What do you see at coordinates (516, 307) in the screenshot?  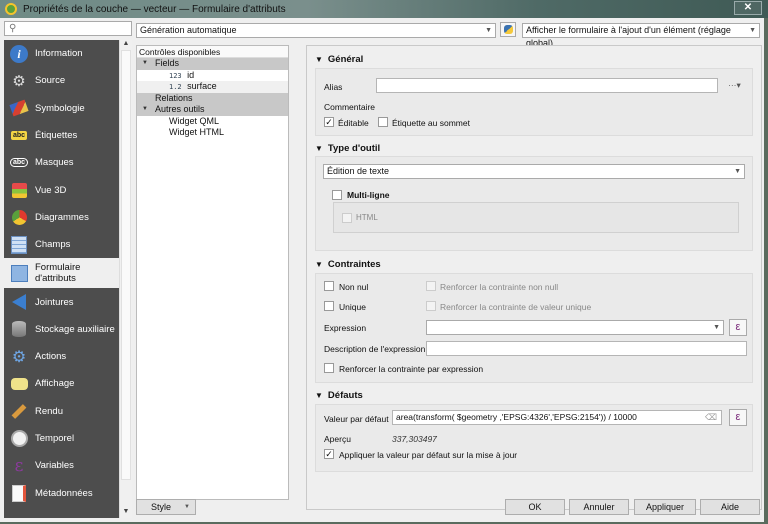 I see `enforce-unique-label: Renforcer la contrainte de valeur unique` at bounding box center [516, 307].